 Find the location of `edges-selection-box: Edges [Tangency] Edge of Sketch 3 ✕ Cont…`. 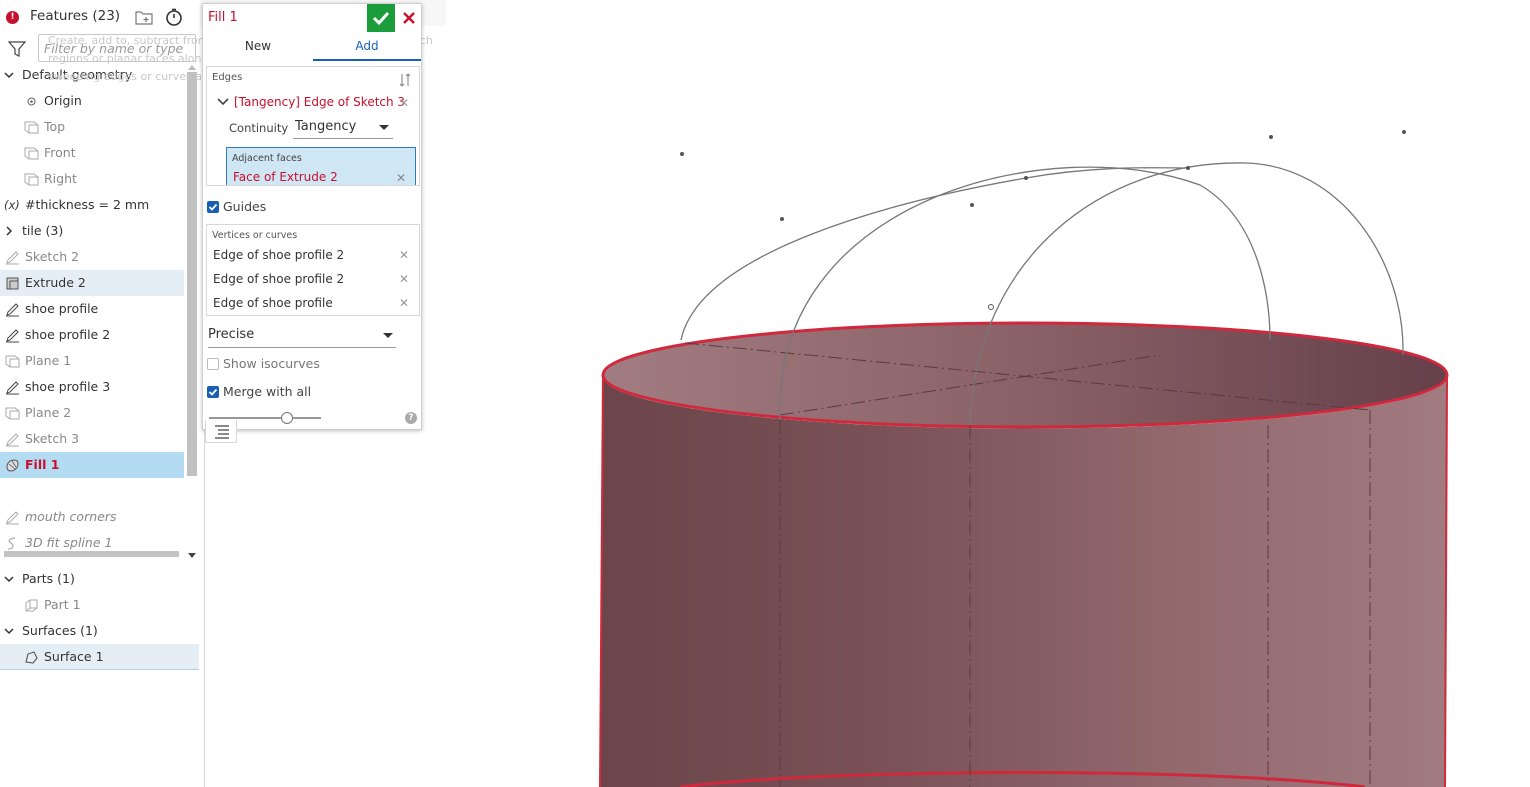

edges-selection-box: Edges [Tangency] Edge of Sketch 3 ✕ Cont… is located at coordinates (313, 126).